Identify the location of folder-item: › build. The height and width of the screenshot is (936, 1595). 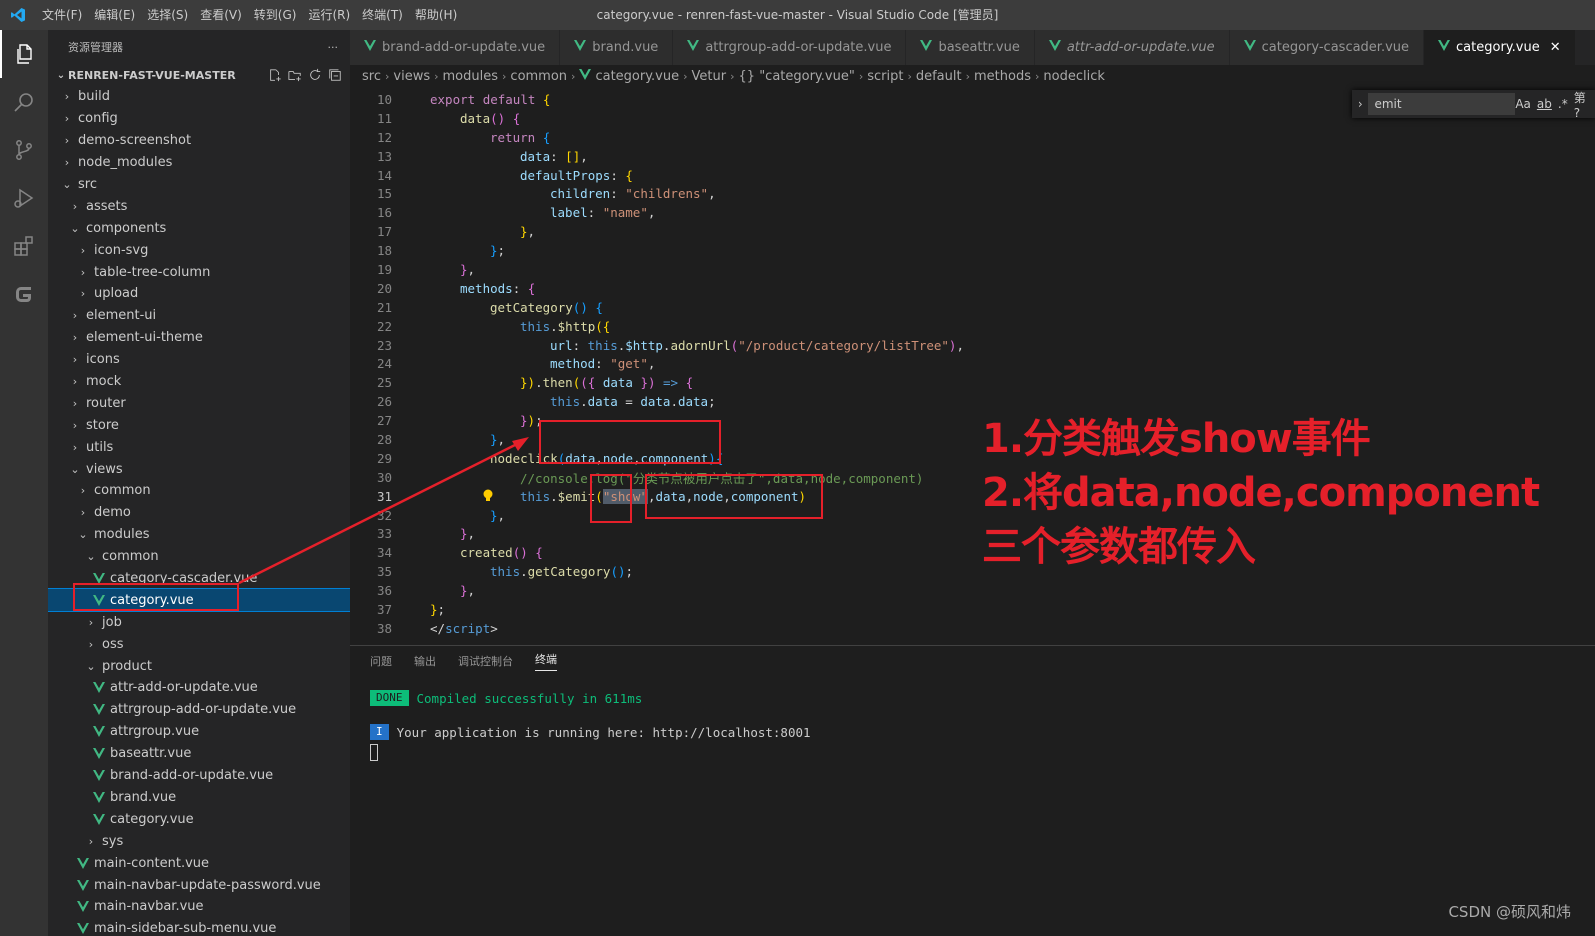
(199, 97).